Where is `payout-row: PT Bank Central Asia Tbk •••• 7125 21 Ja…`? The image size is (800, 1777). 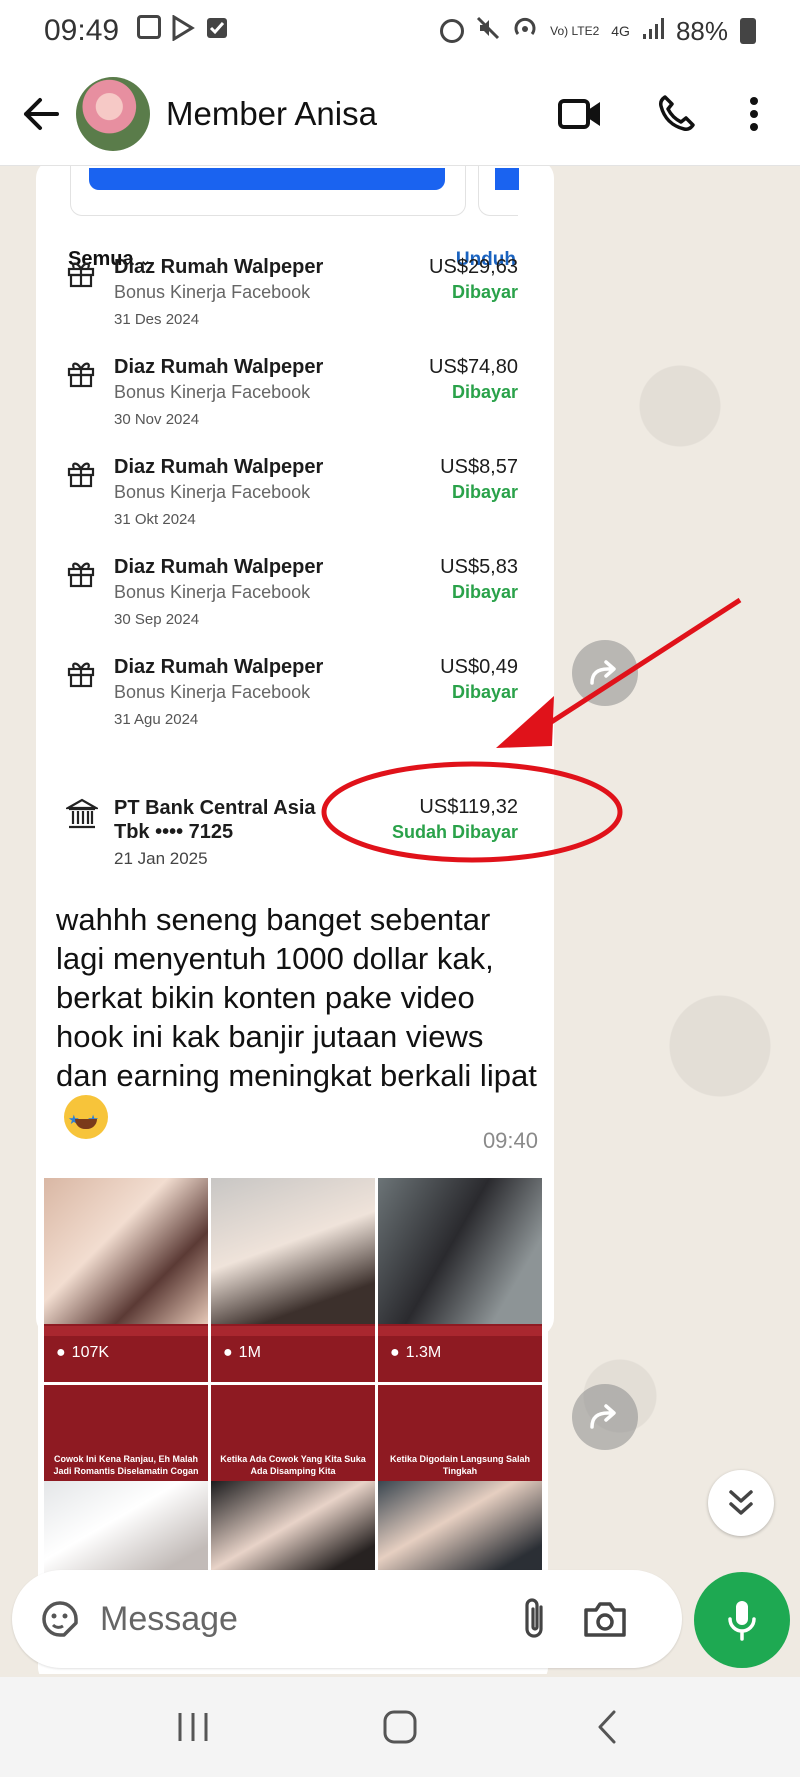 payout-row: PT Bank Central Asia Tbk •••• 7125 21 Ja… is located at coordinates (292, 836).